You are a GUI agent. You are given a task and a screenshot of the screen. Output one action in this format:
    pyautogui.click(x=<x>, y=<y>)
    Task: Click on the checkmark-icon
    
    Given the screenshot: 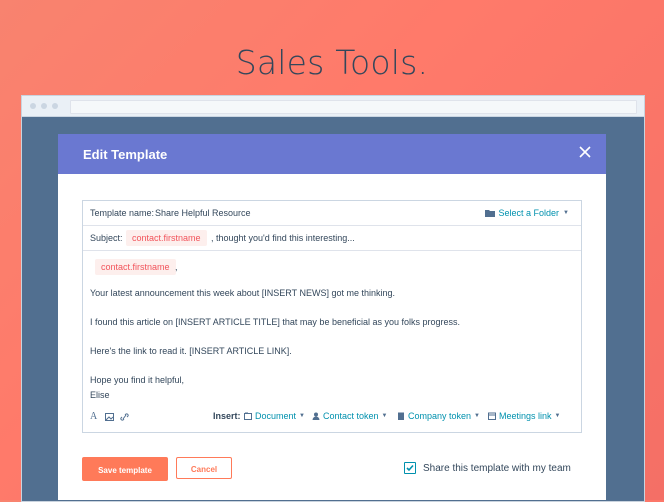 What is the action you would take?
    pyautogui.click(x=410, y=468)
    